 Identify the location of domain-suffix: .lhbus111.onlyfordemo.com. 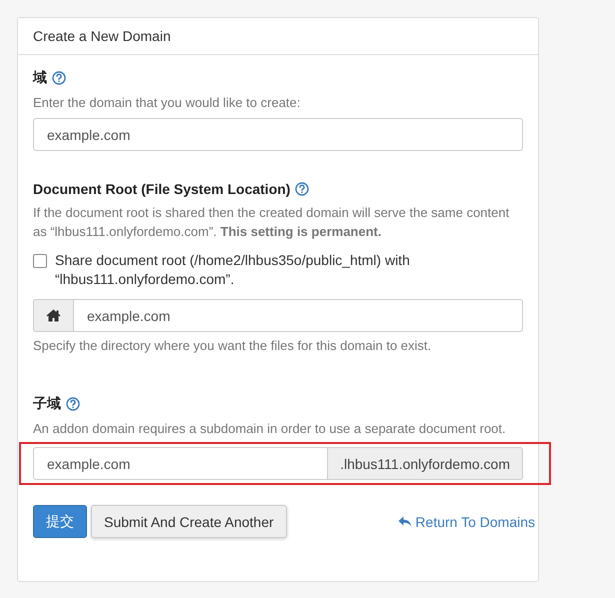
(425, 463).